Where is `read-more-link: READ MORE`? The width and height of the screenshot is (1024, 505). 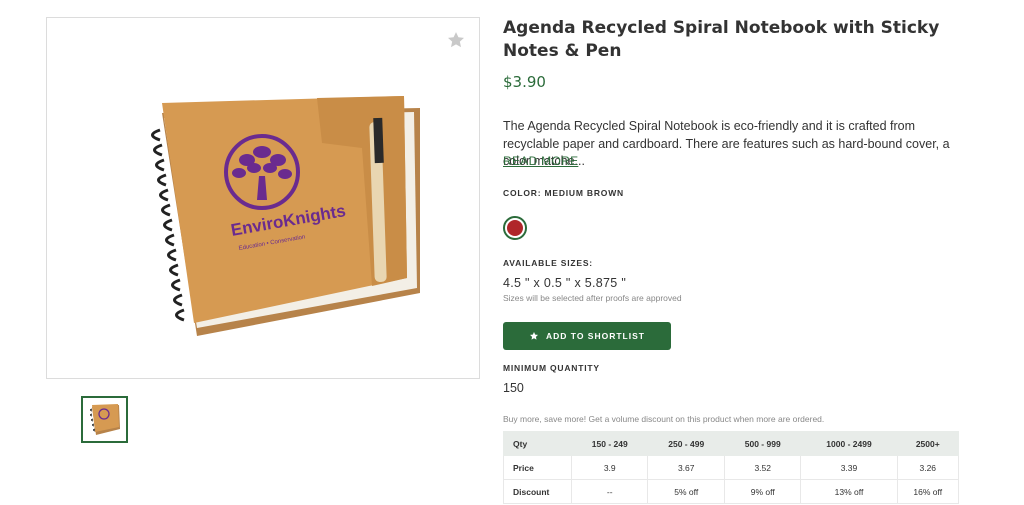
read-more-link: READ MORE is located at coordinates (540, 161).